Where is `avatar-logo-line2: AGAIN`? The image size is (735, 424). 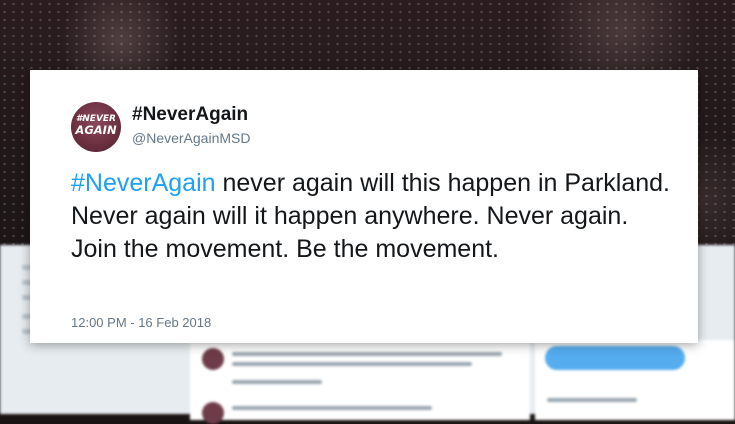 avatar-logo-line2: AGAIN is located at coordinates (96, 130).